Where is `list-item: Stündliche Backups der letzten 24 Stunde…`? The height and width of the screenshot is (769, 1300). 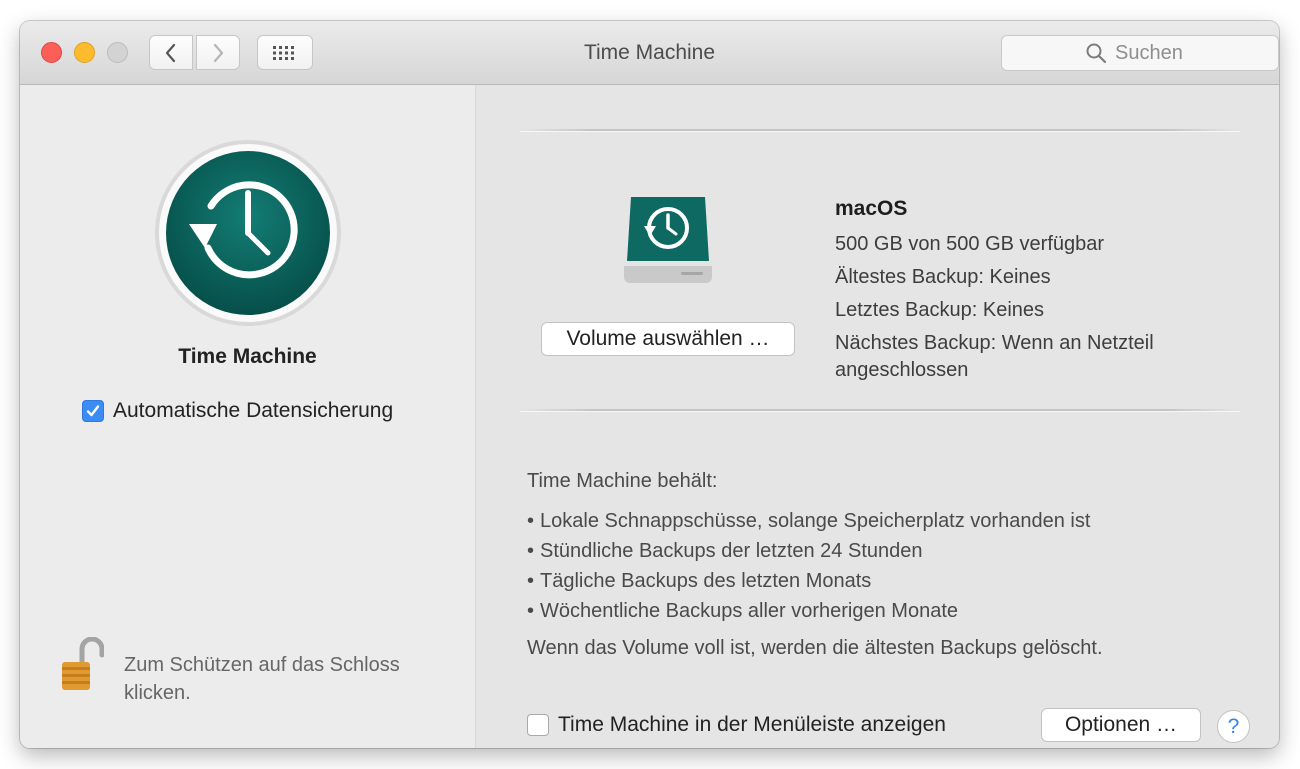
list-item: Stündliche Backups der letzten 24 Stunde… is located at coordinates (897, 551).